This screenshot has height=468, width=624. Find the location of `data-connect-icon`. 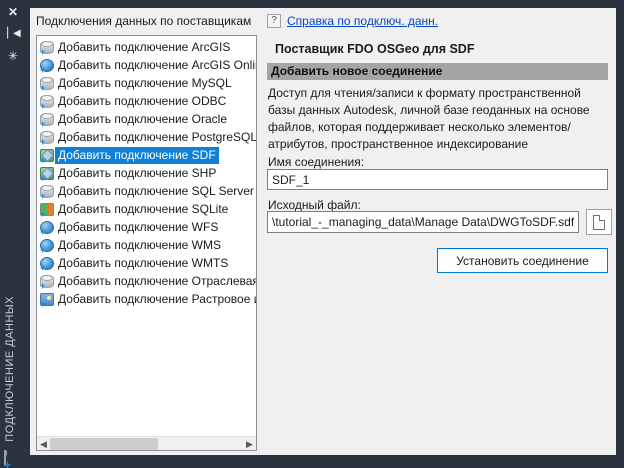

data-connect-icon is located at coordinates (5, 458).